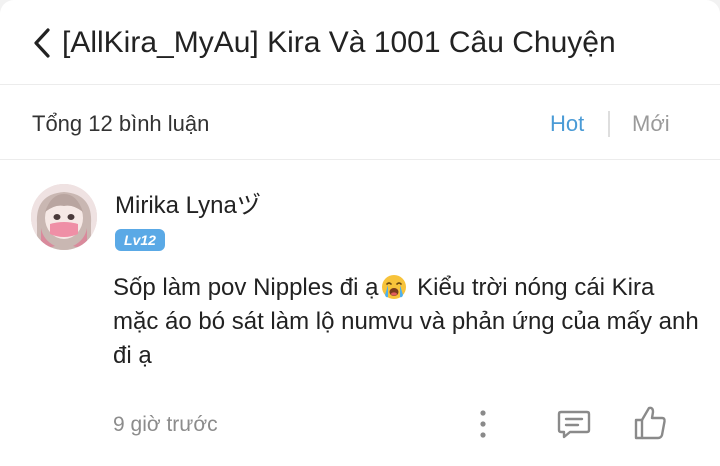 This screenshot has width=720, height=466. Describe the element at coordinates (140, 240) in the screenshot. I see `level-badge: Lv12` at that location.